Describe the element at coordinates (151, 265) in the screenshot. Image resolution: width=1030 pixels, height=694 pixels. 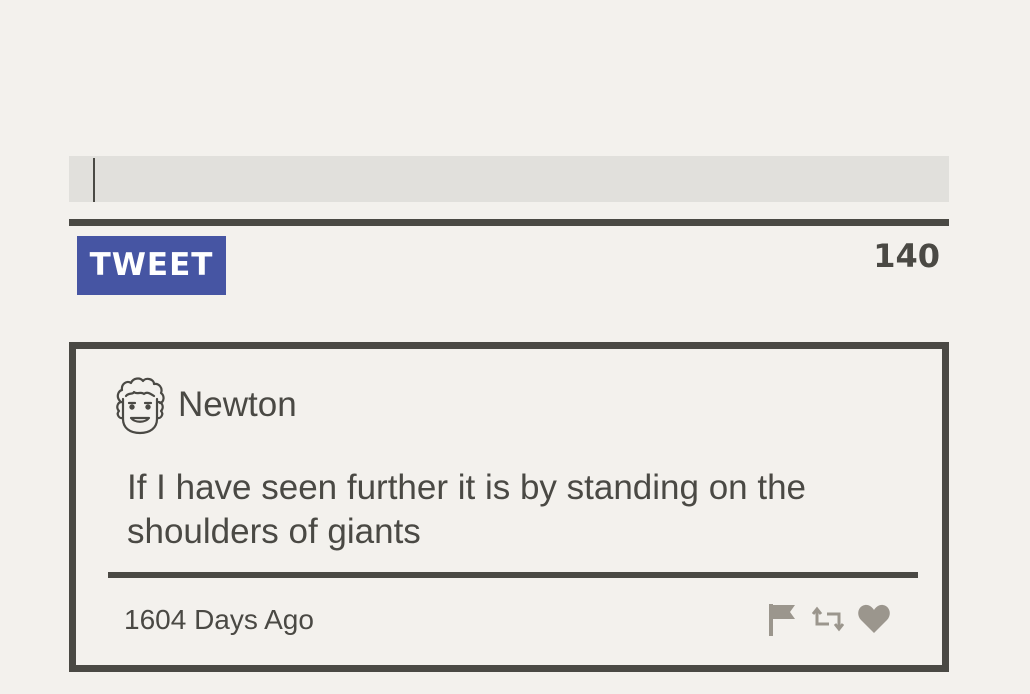
I see `tweet-button: TWEET` at that location.